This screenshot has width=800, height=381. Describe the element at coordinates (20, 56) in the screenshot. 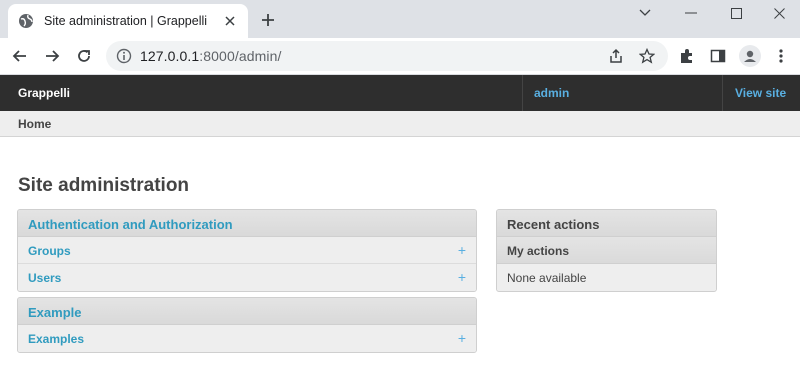

I see `back-arrow-icon` at that location.